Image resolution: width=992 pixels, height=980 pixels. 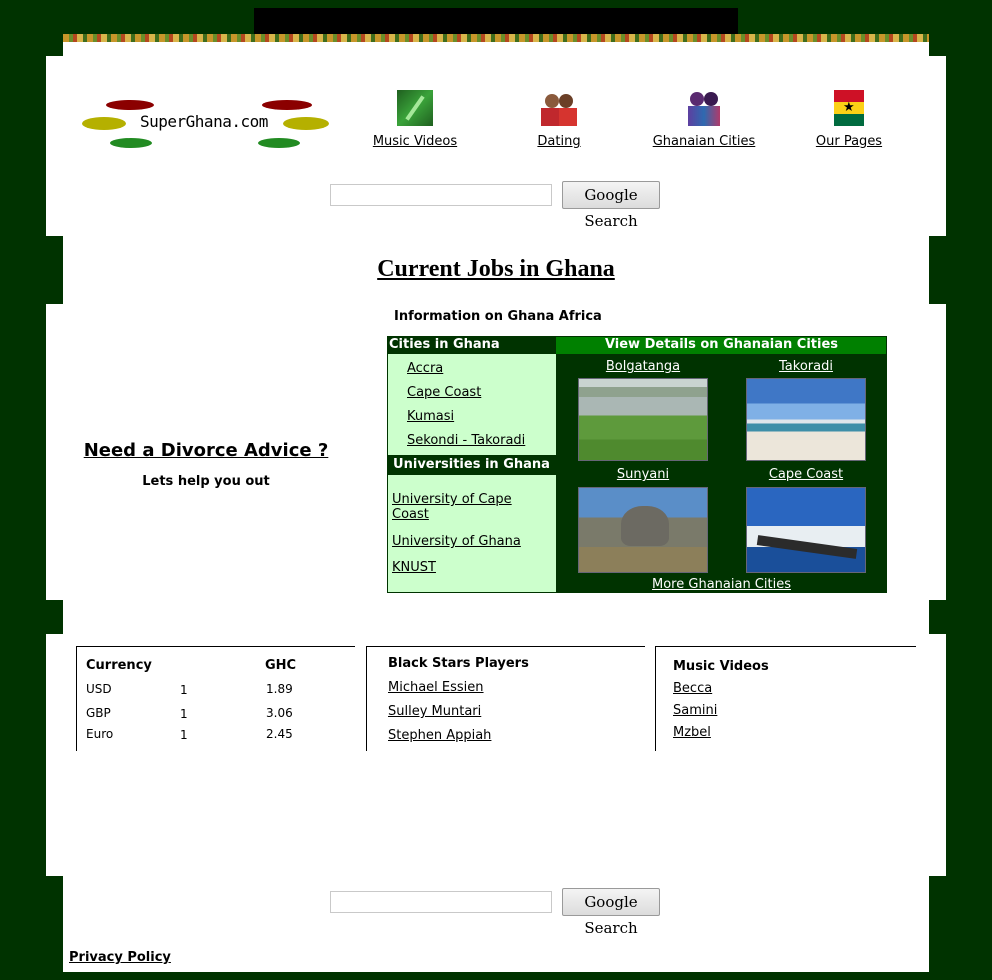 What do you see at coordinates (120, 957) in the screenshot?
I see `privacy-policy-link: Privacy Policy` at bounding box center [120, 957].